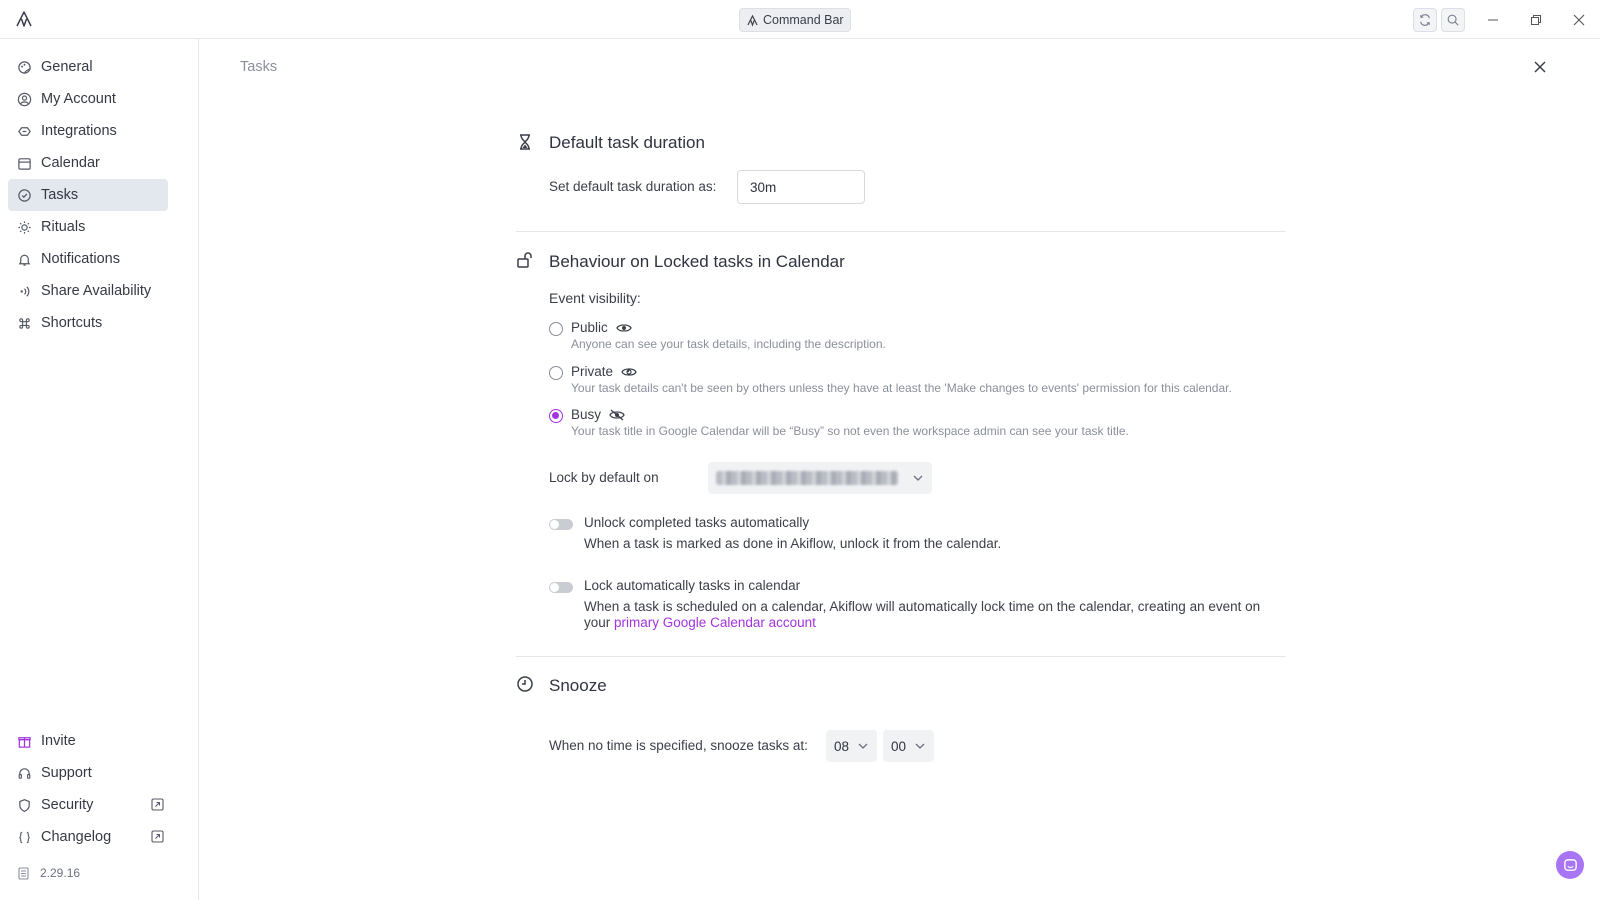 The height and width of the screenshot is (900, 1600). Describe the element at coordinates (604, 477) in the screenshot. I see `lock-default-label: Lock by default on` at that location.